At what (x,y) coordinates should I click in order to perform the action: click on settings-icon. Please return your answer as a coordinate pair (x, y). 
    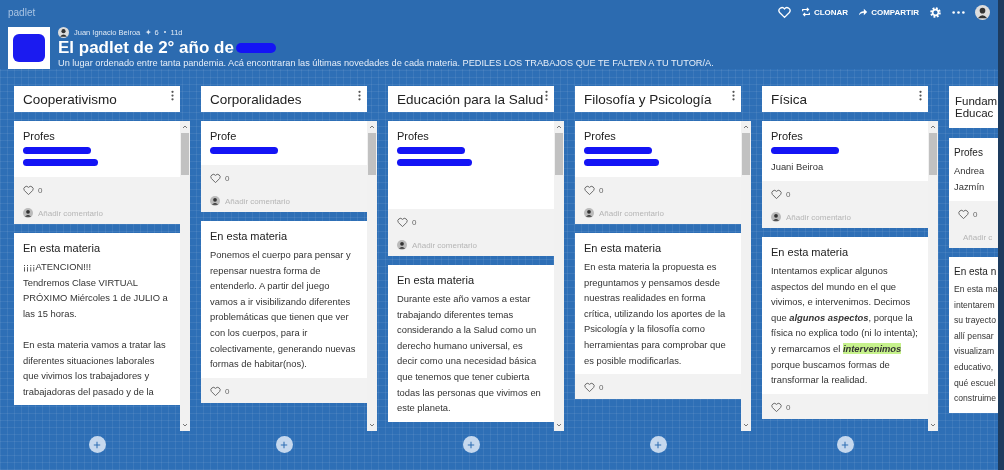
    Looking at the image, I should click on (935, 12).